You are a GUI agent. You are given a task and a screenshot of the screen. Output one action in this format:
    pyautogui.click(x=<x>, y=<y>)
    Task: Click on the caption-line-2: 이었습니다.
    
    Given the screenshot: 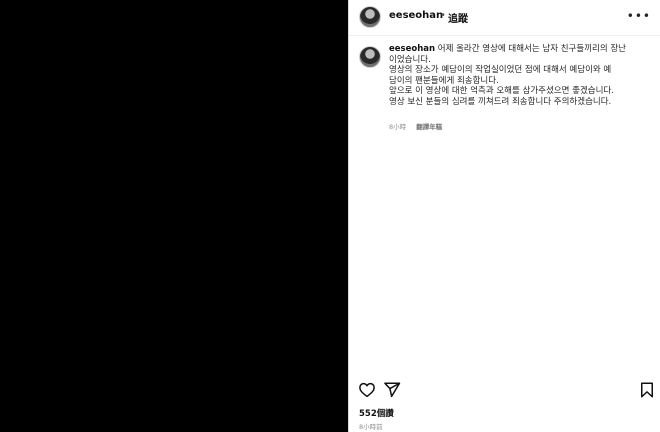 What is the action you would take?
    pyautogui.click(x=410, y=59)
    